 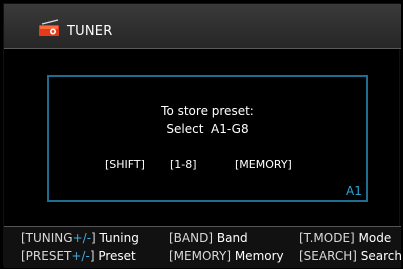 I want to click on footer-item-memory: [MEMORY] Memory, so click(x=226, y=256).